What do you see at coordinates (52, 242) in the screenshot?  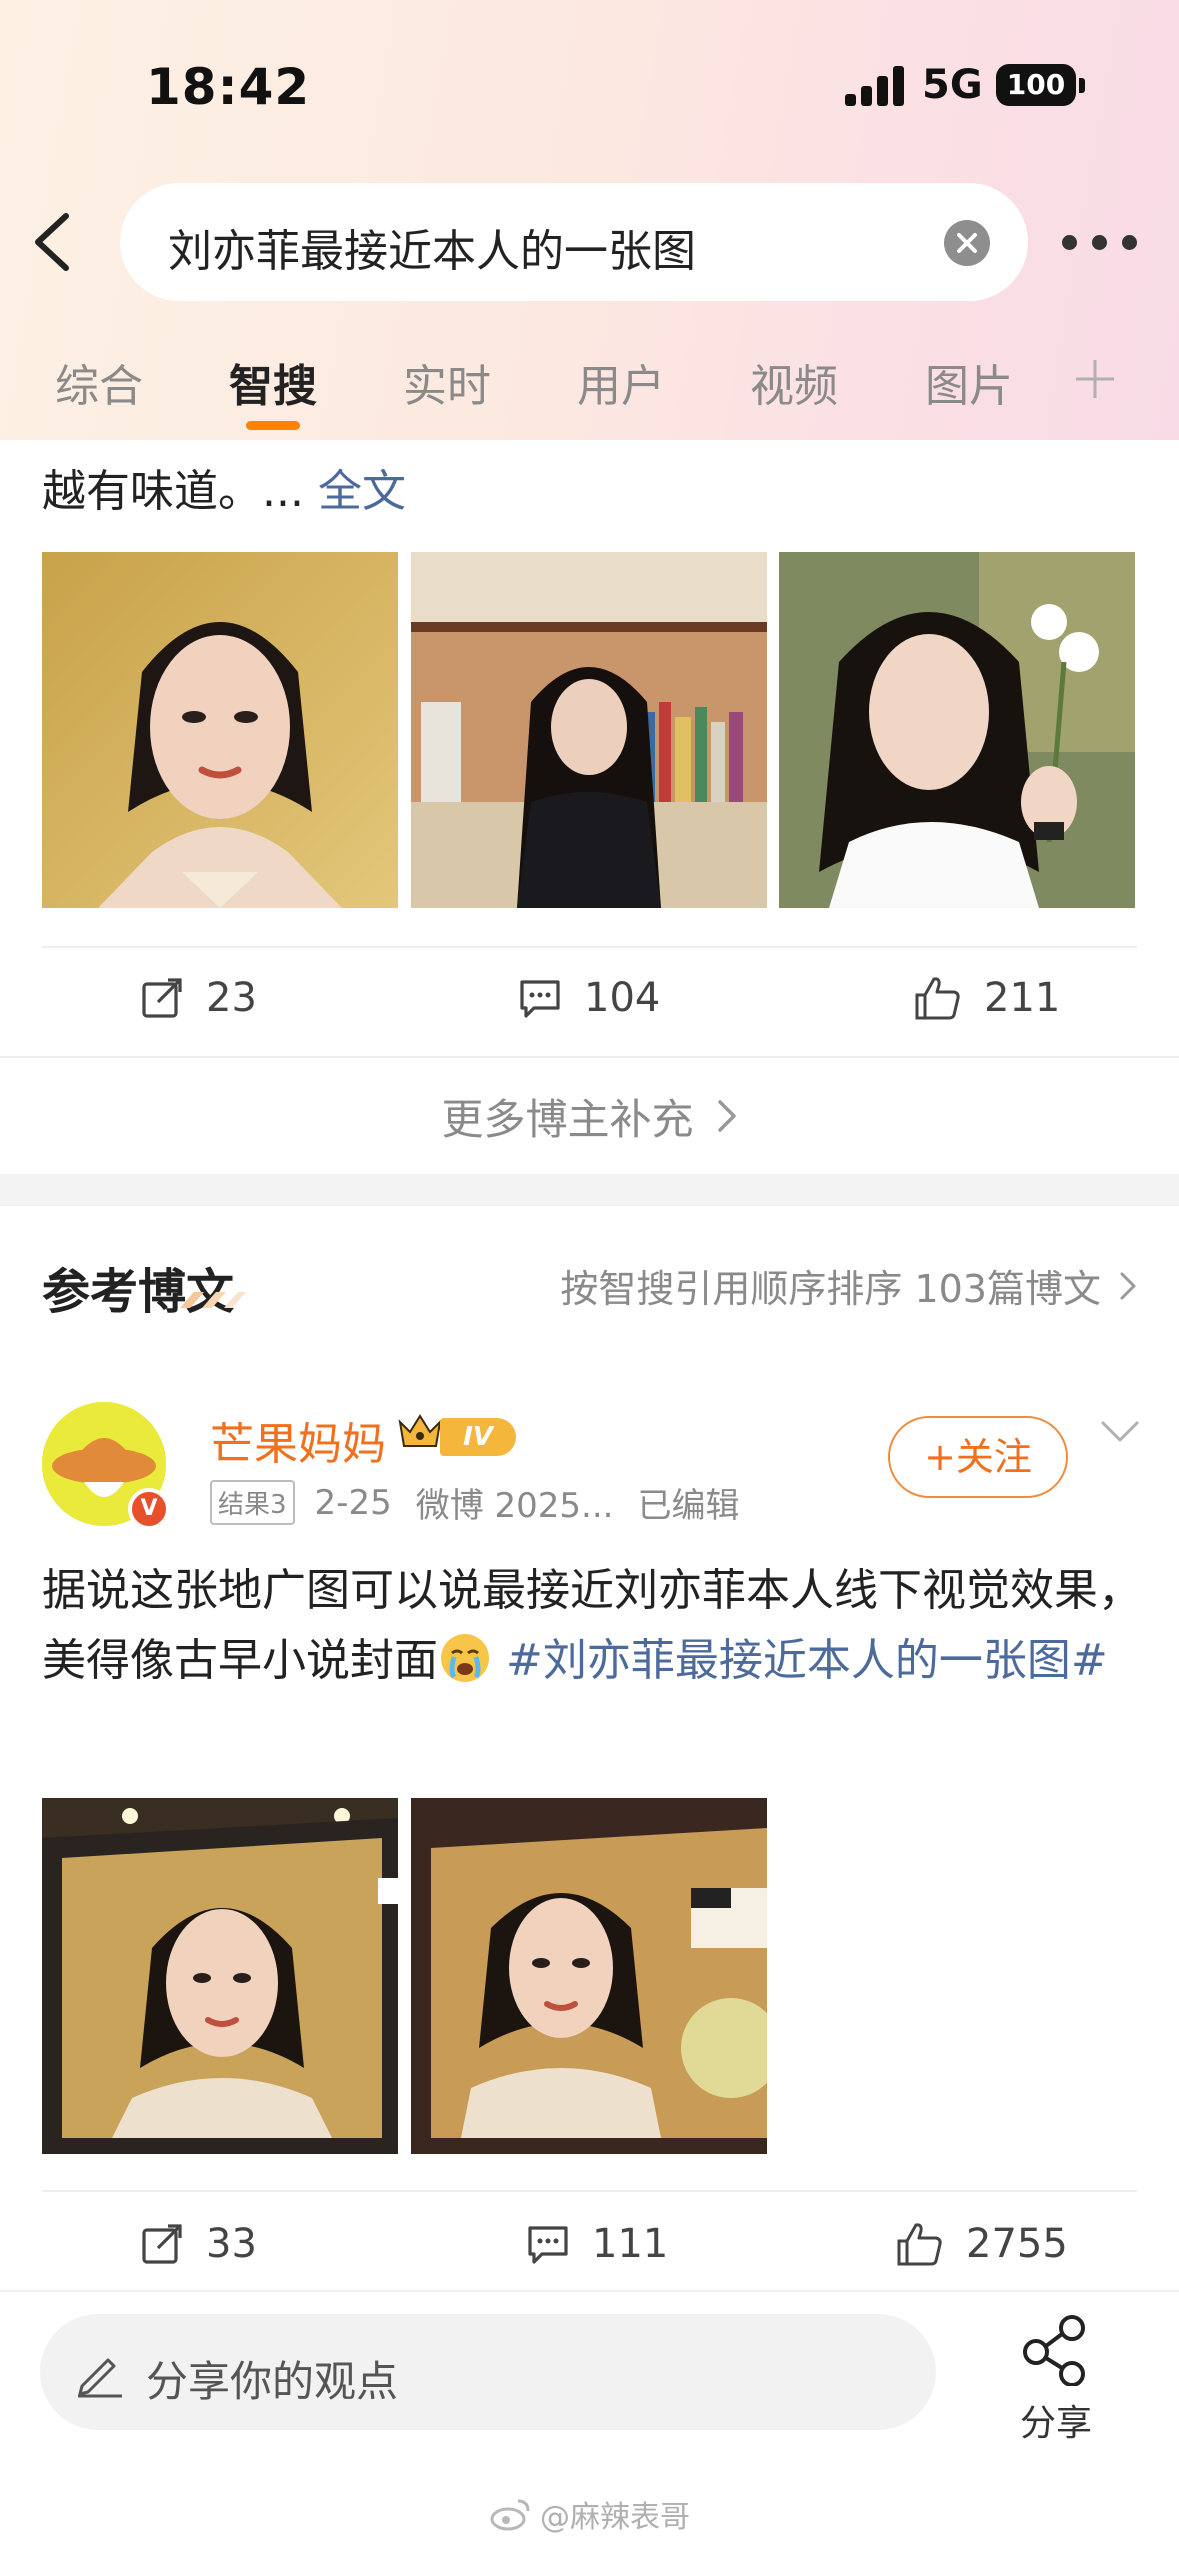 I see `chevron-left-icon` at bounding box center [52, 242].